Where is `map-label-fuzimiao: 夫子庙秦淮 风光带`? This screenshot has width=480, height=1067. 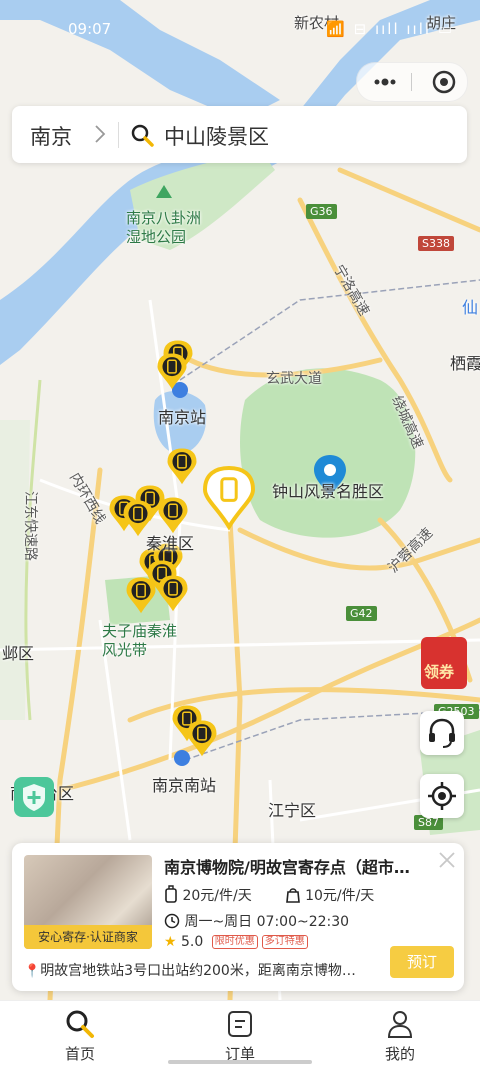
map-label-fuzimiao: 夫子庙秦淮 风光带 is located at coordinates (140, 640).